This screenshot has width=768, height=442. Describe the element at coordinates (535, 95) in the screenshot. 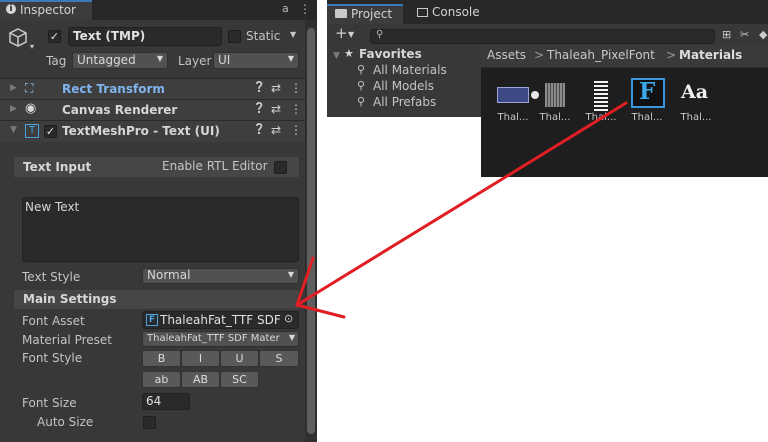

I see `play-dot-icon` at that location.